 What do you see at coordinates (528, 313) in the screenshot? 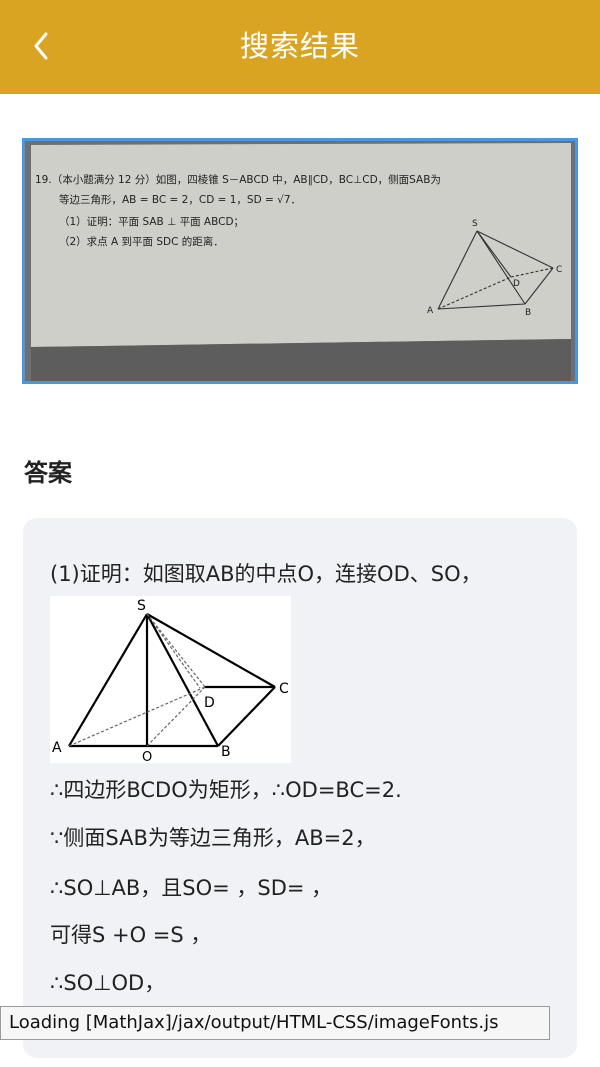
I see `question-label-b: B` at bounding box center [528, 313].